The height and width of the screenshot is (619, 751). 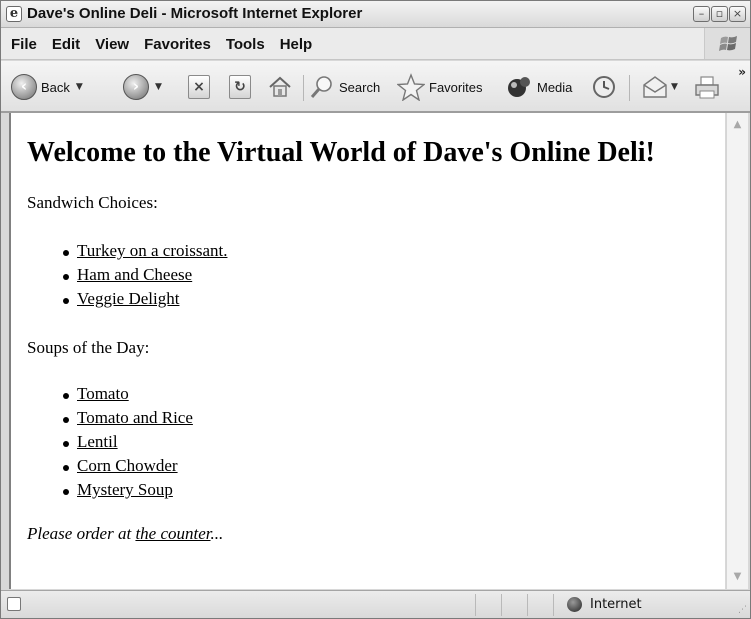 I want to click on window-controls: – ▫ ×, so click(x=719, y=14).